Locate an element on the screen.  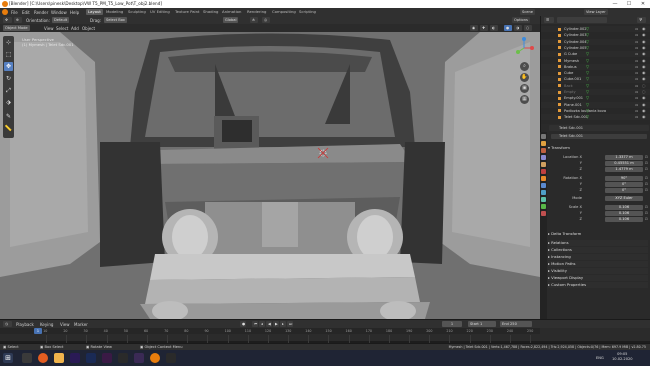
vp-menu-select: Select is located at coordinates (62, 28).